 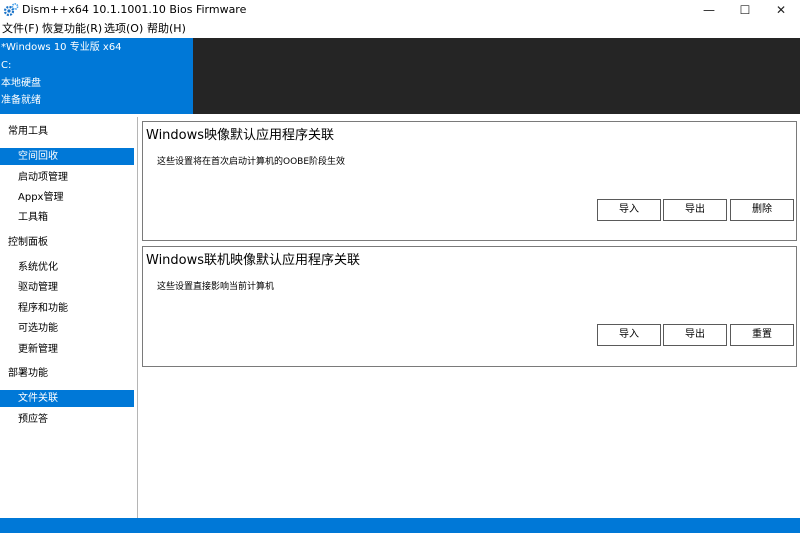 I want to click on session-info-panel: *Windows 10 专业版 x64 C: 本地硬盘 准备就绪, so click(x=96, y=76).